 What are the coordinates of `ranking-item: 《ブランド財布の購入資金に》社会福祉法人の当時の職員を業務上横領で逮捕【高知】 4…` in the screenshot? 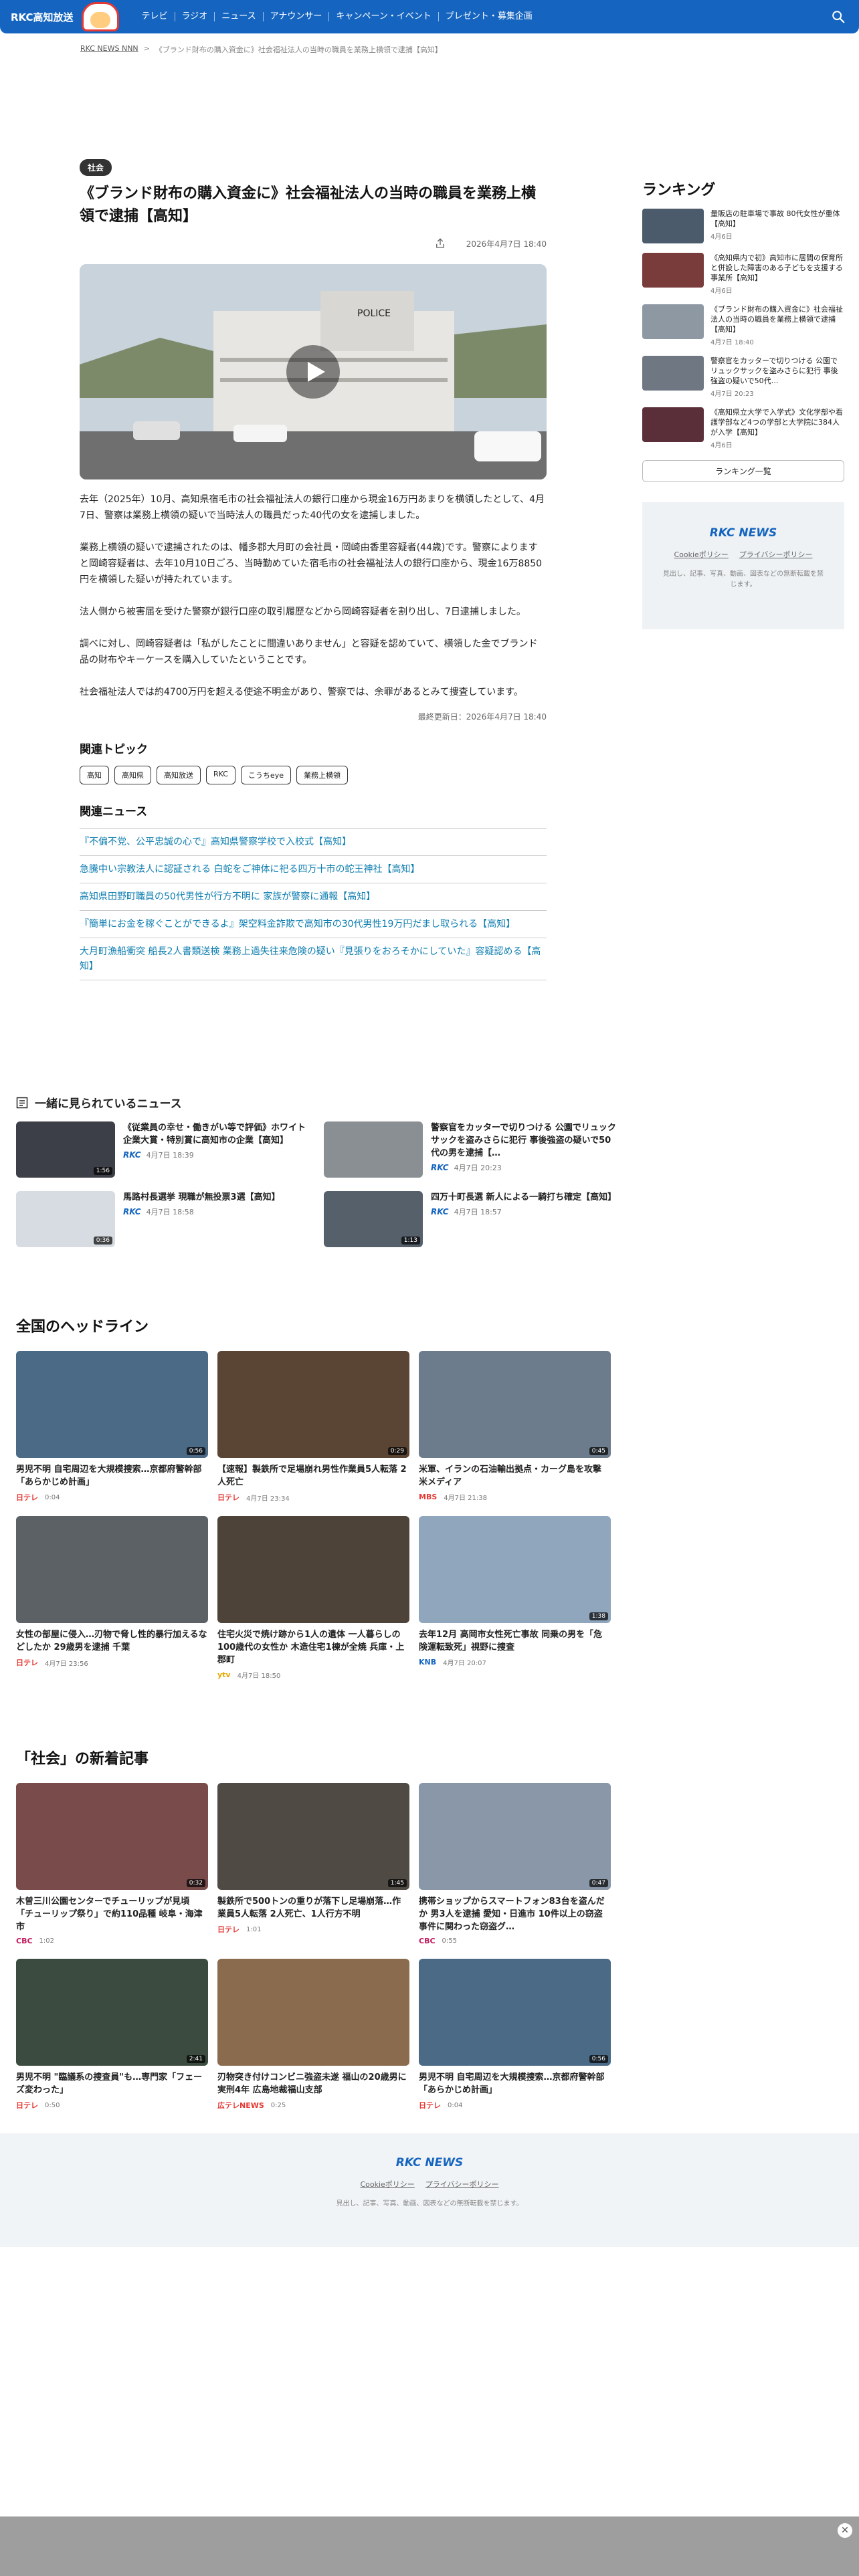 It's located at (743, 325).